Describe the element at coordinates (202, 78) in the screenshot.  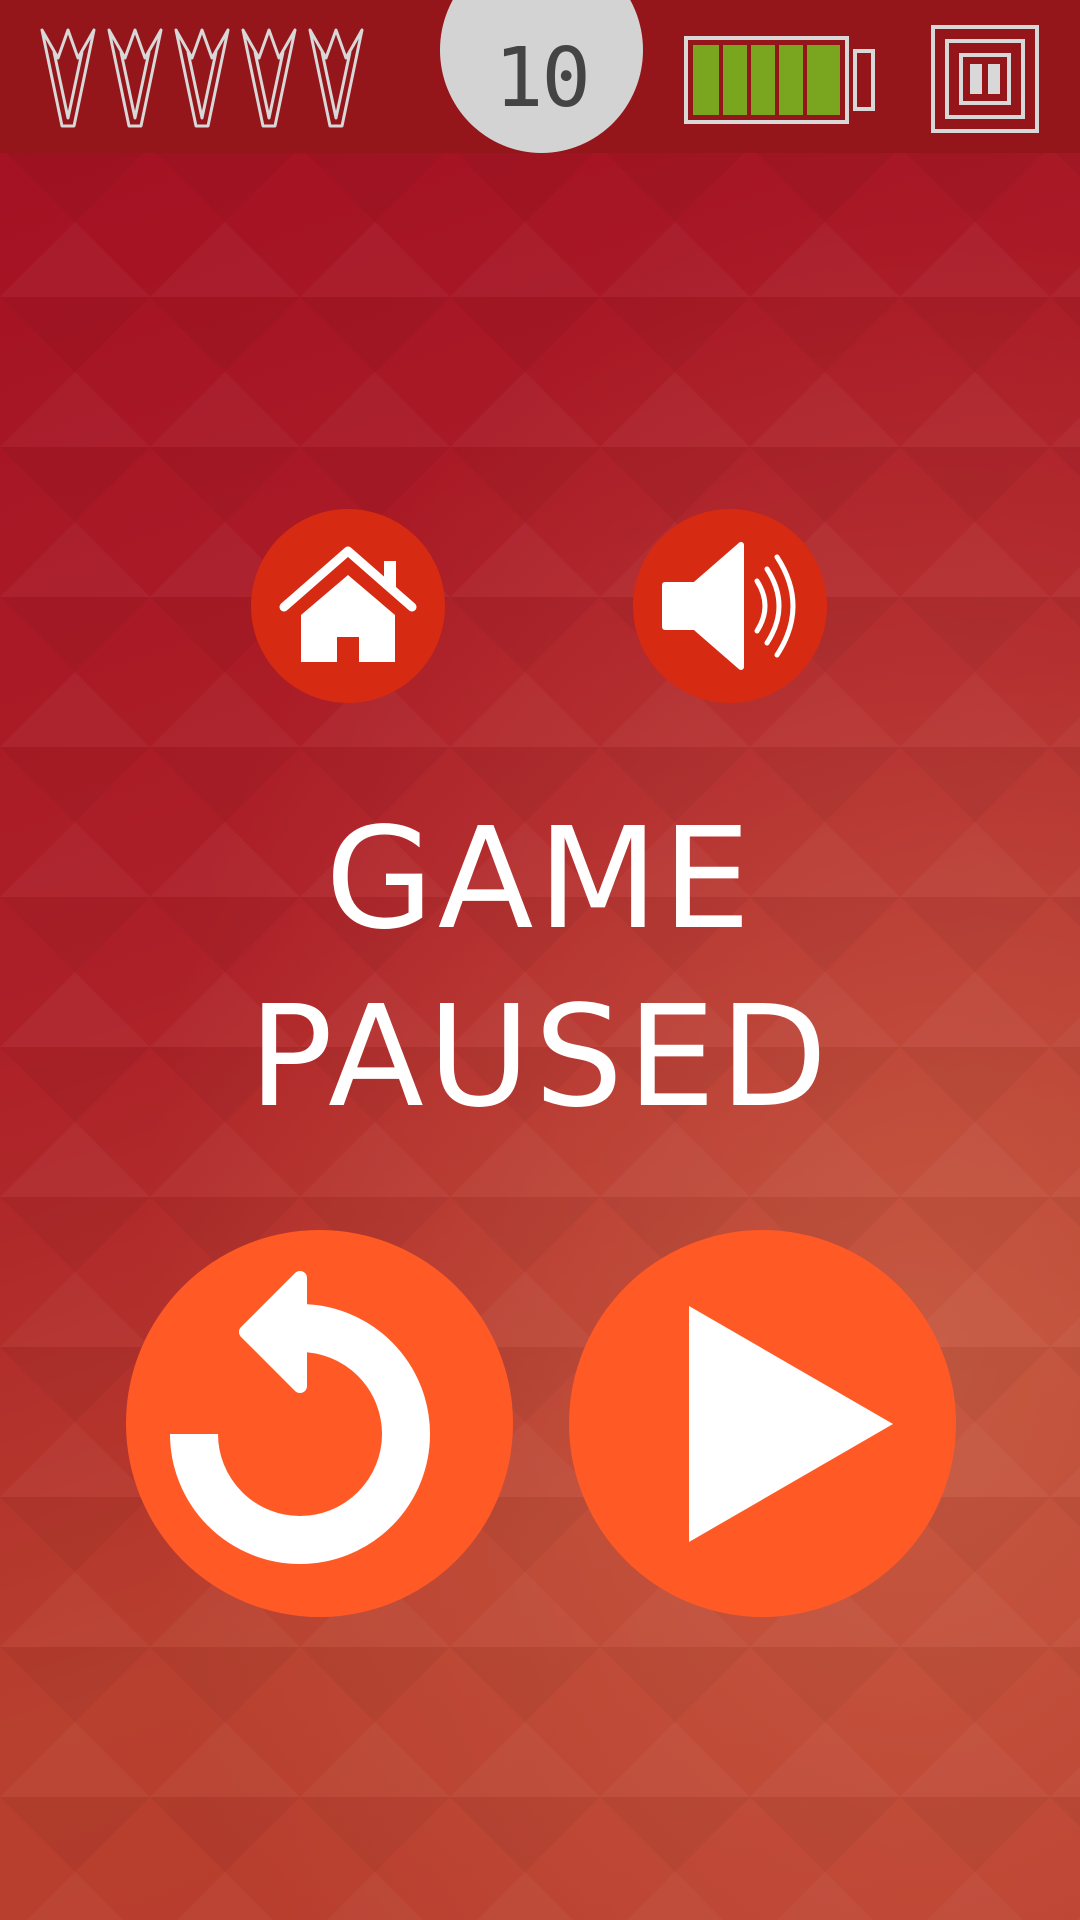
I see `lives-indicator` at that location.